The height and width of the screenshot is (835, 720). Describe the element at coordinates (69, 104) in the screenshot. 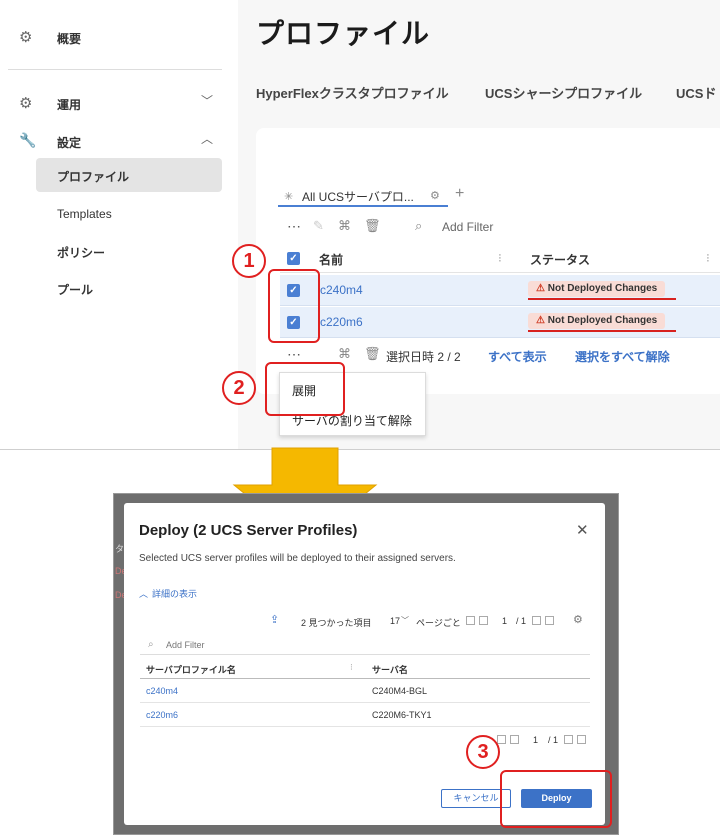

I see `sidebar-operate: 運用` at that location.